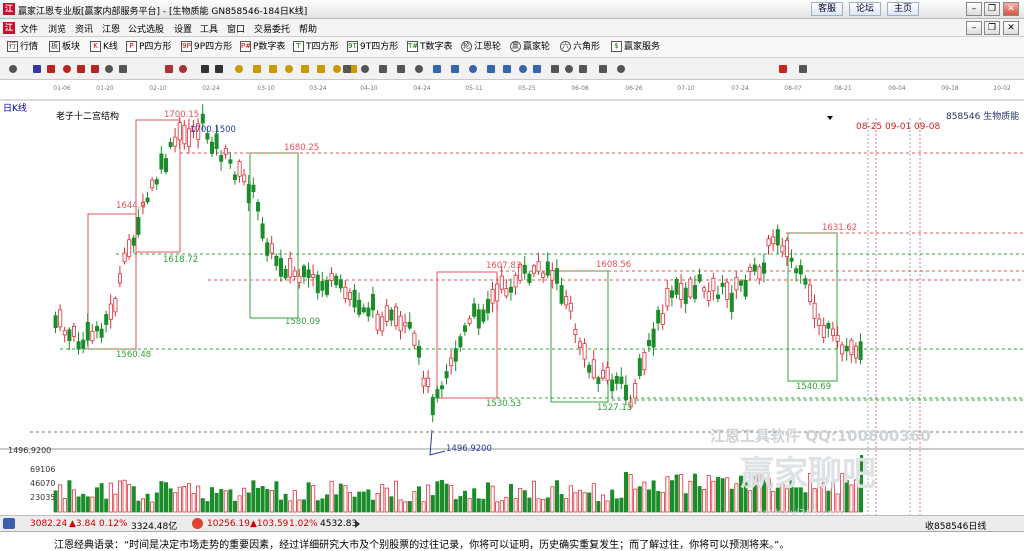 The image size is (1024, 551). Describe the element at coordinates (123, 69) in the screenshot. I see `arrow-icon` at that location.